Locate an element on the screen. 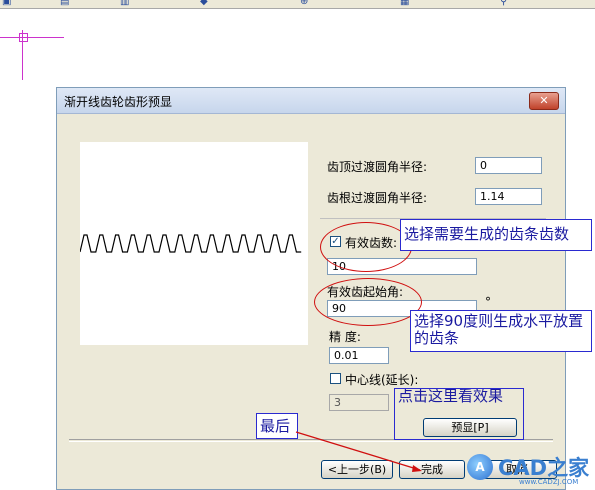  precision-input: 0.01 is located at coordinates (359, 355).